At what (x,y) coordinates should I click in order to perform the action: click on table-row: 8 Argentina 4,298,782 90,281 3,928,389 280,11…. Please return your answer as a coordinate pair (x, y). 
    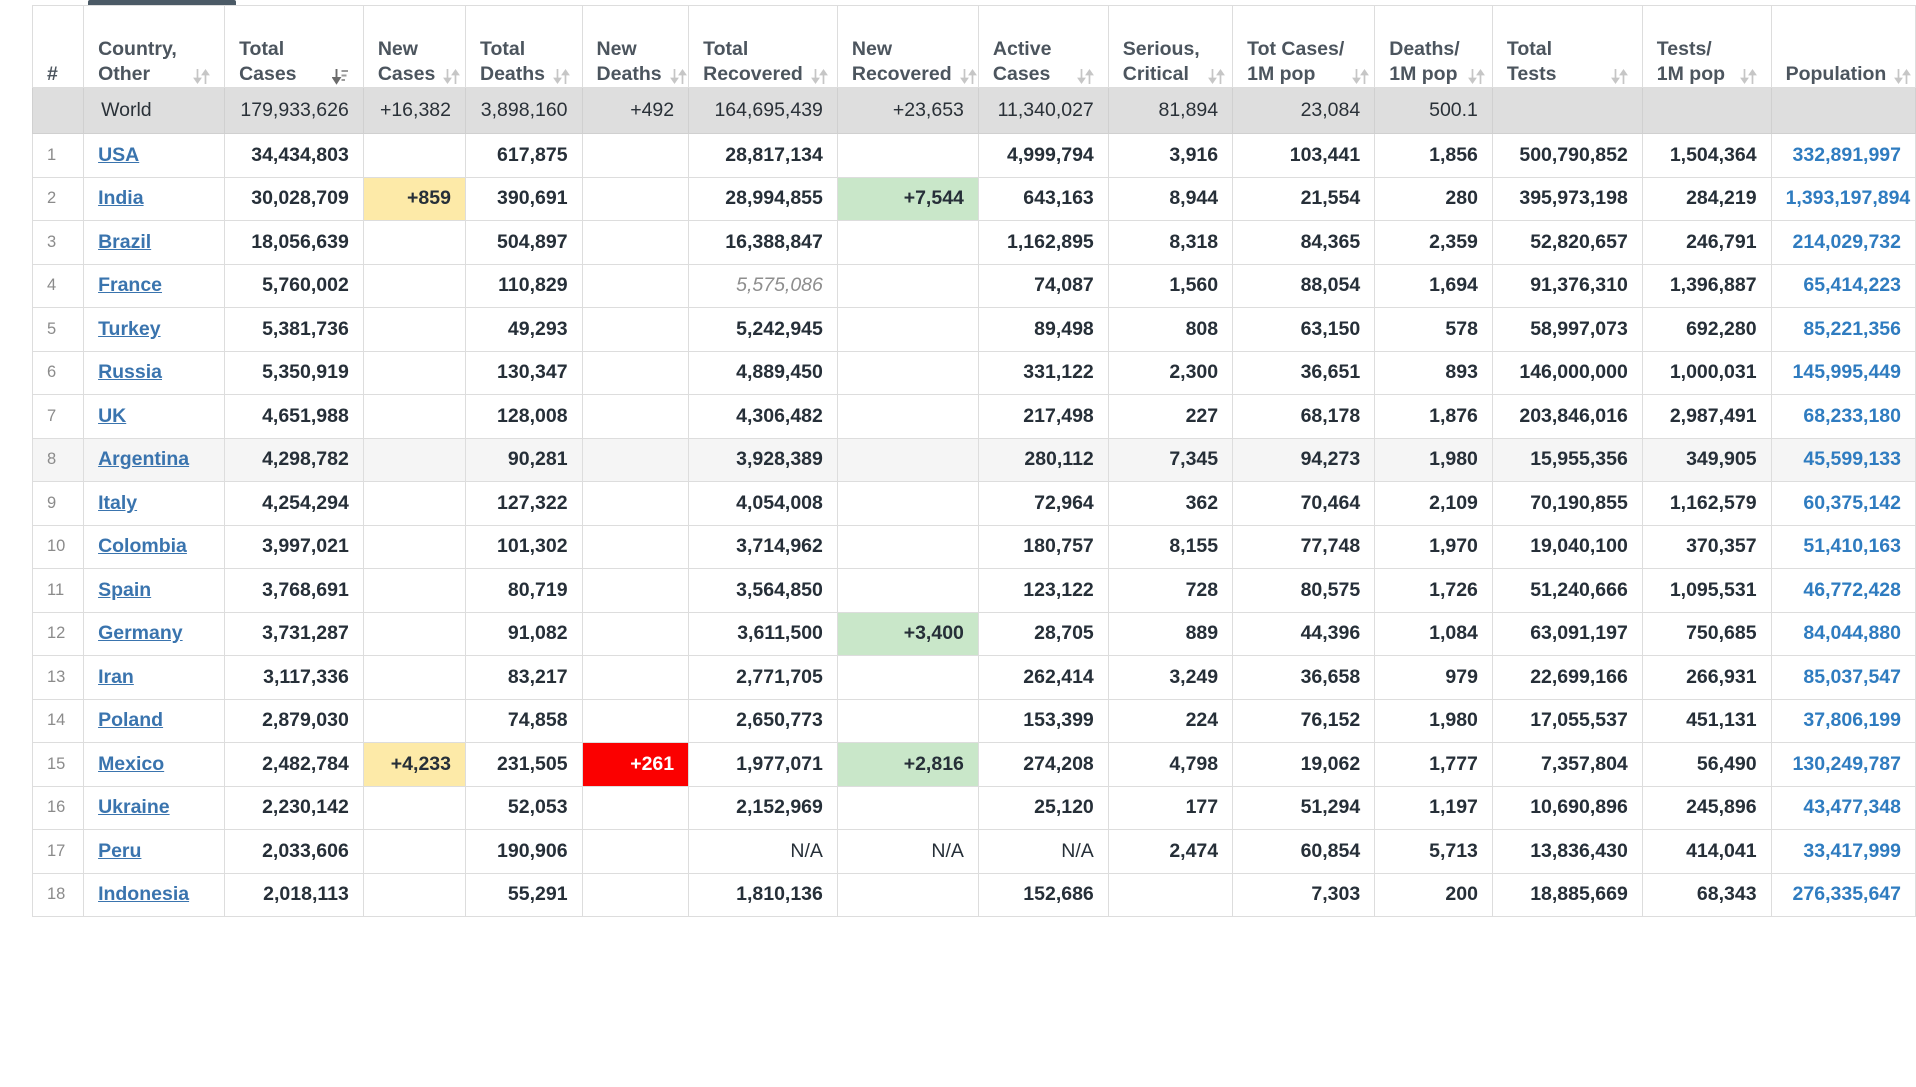
    Looking at the image, I should click on (974, 459).